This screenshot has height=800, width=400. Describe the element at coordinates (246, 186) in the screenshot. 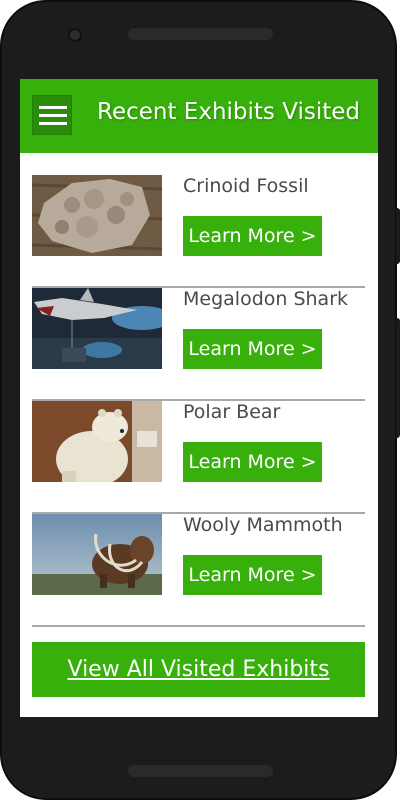

I see `exhibit-name: Crinoid Fossil` at that location.